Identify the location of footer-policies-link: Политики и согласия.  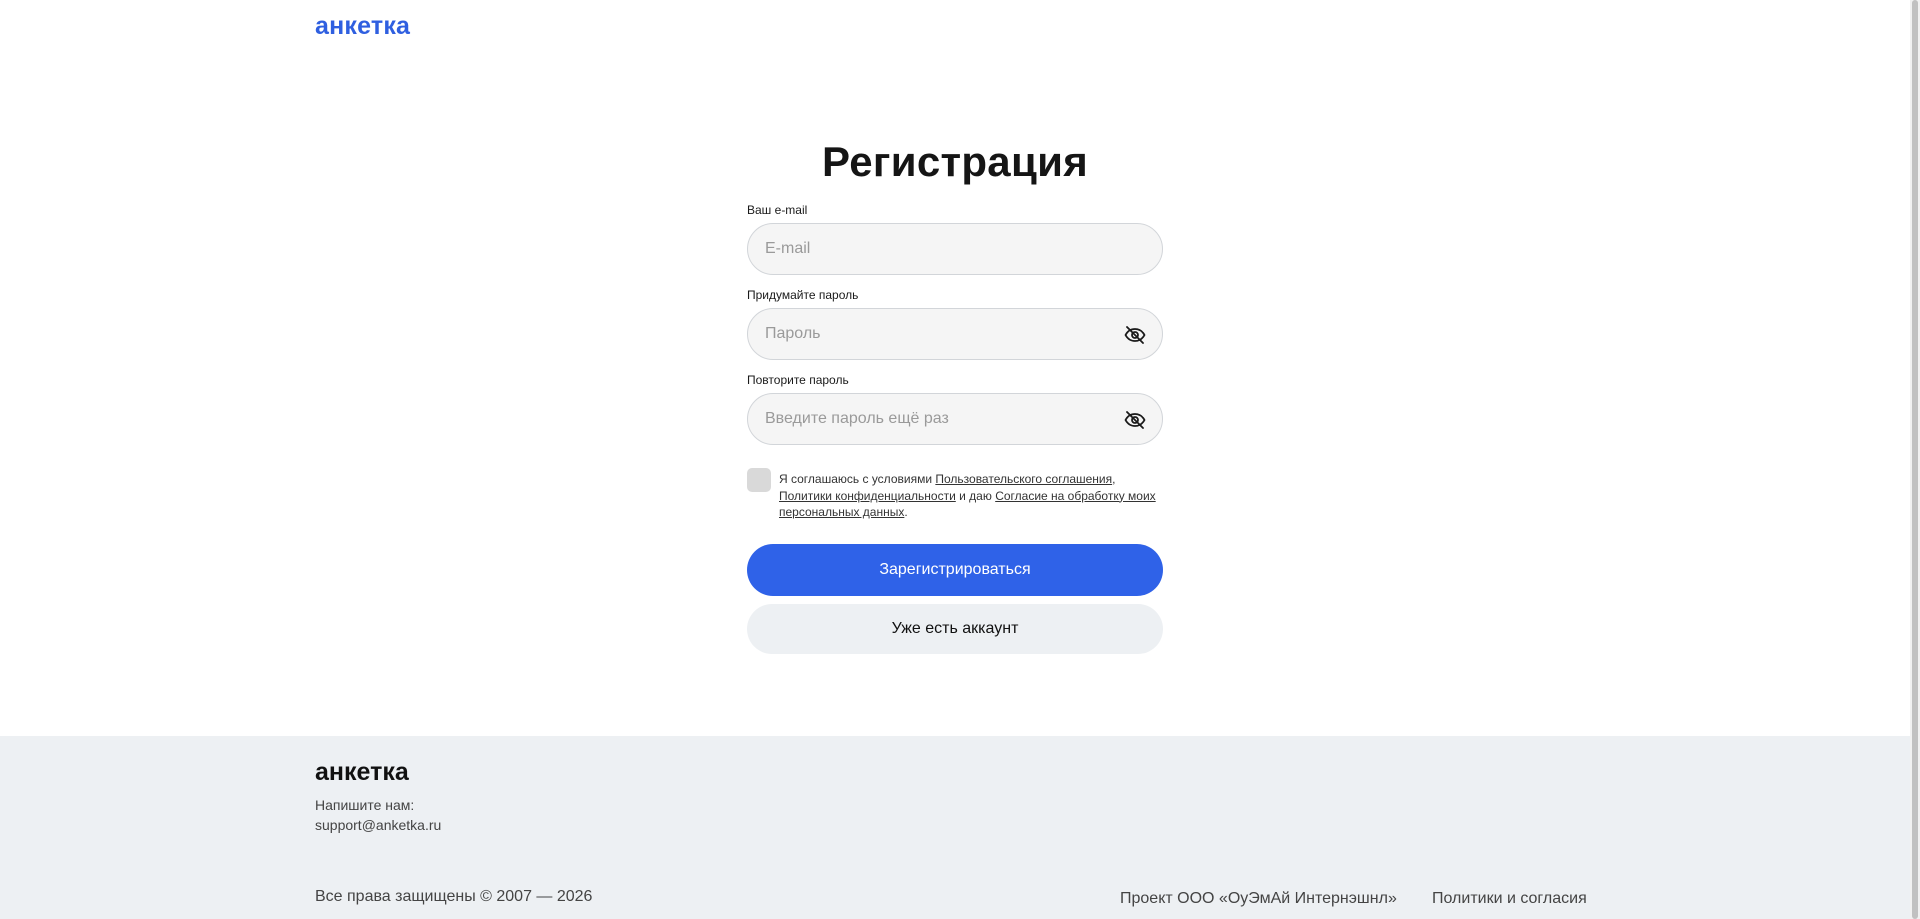
(1509, 899).